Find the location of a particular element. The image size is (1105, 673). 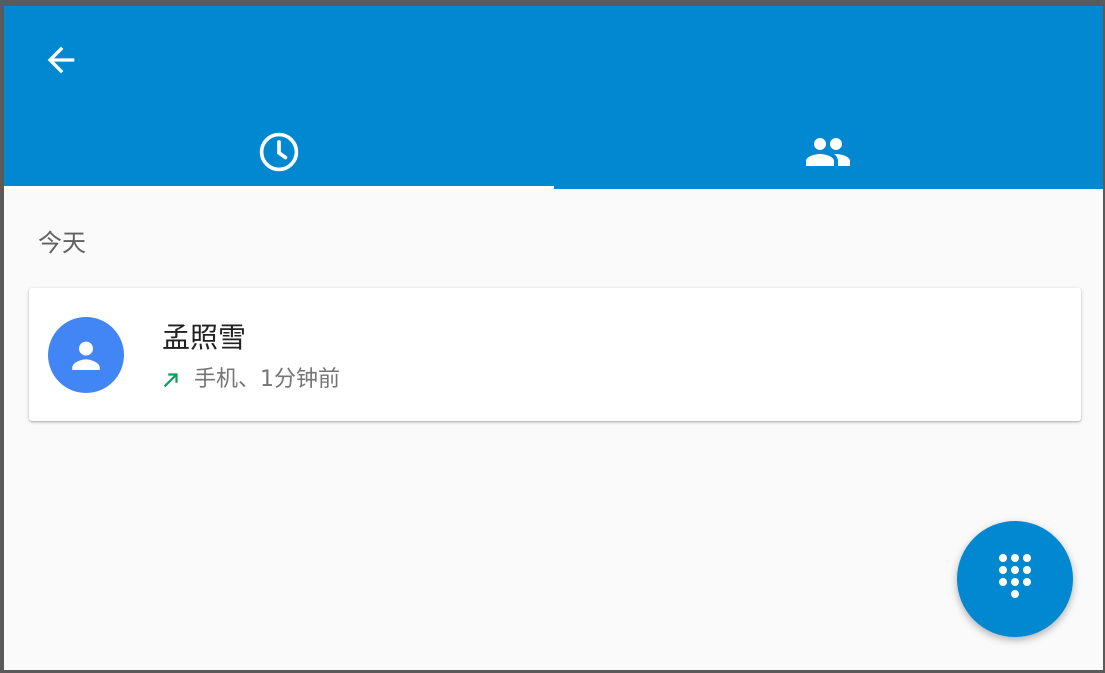

tab-contacts is located at coordinates (829, 151).